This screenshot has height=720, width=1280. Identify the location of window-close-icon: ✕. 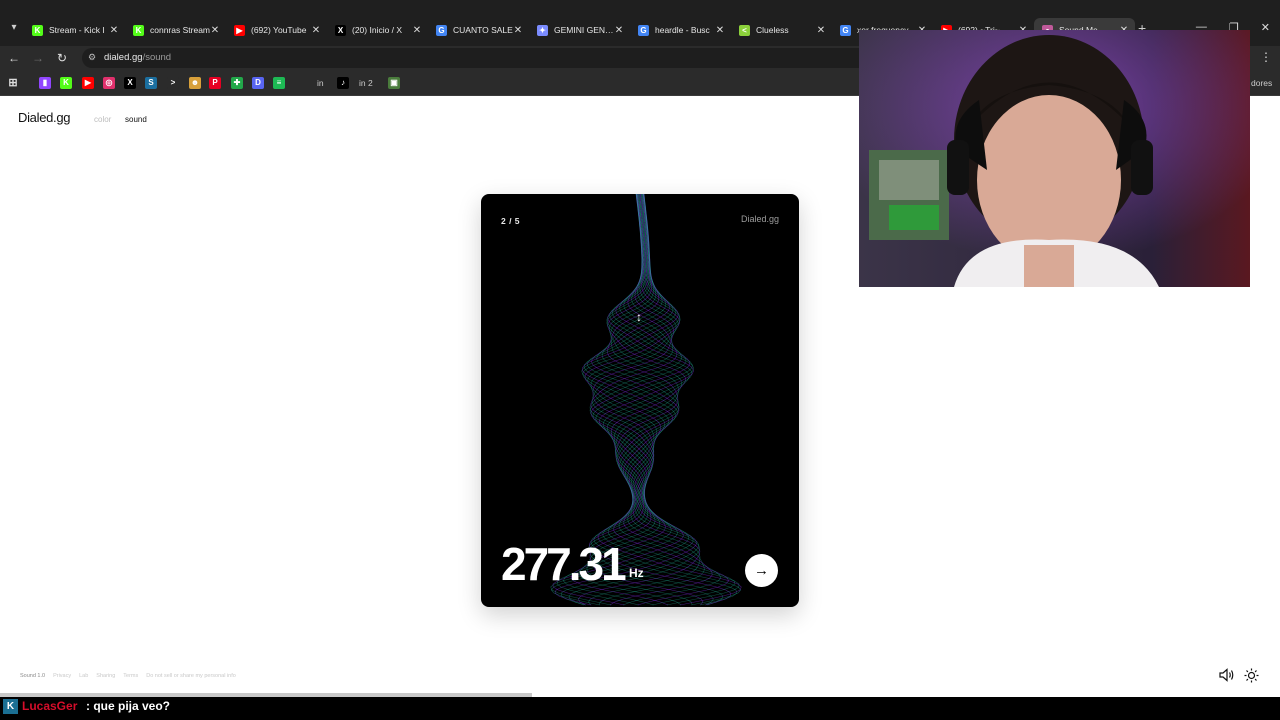
(1265, 27).